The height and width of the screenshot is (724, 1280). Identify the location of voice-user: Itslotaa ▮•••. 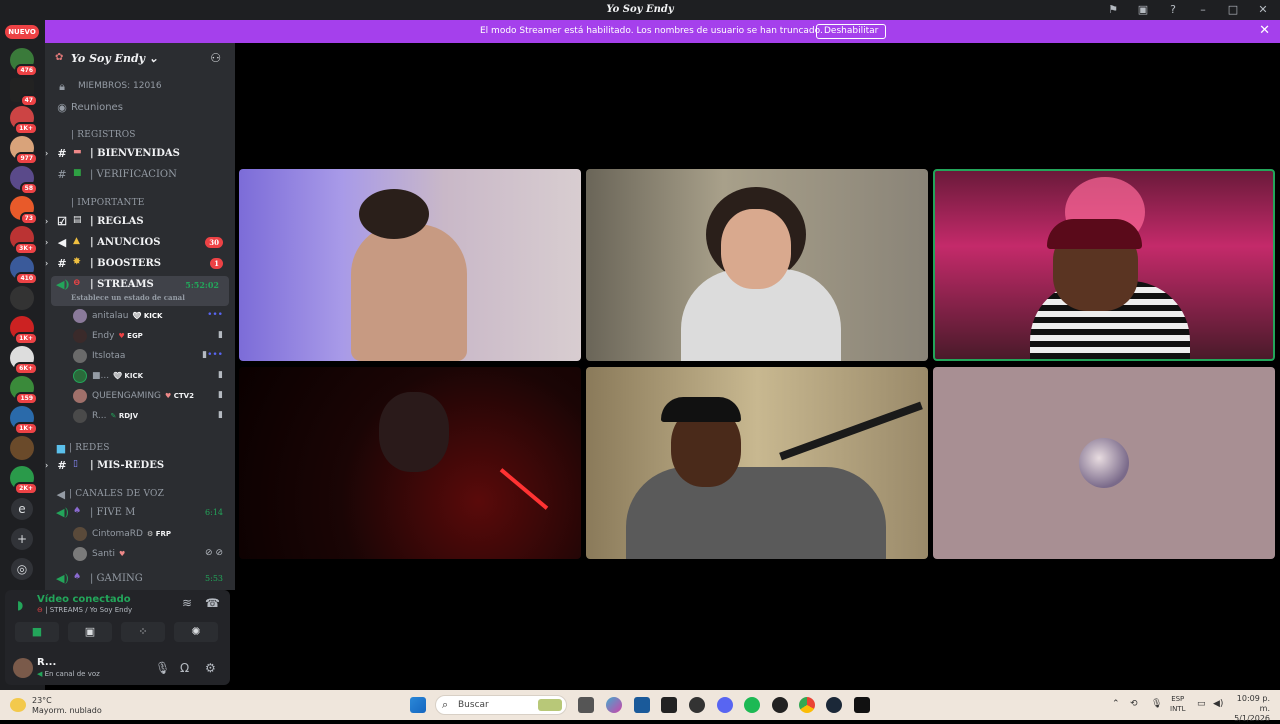
(140, 356).